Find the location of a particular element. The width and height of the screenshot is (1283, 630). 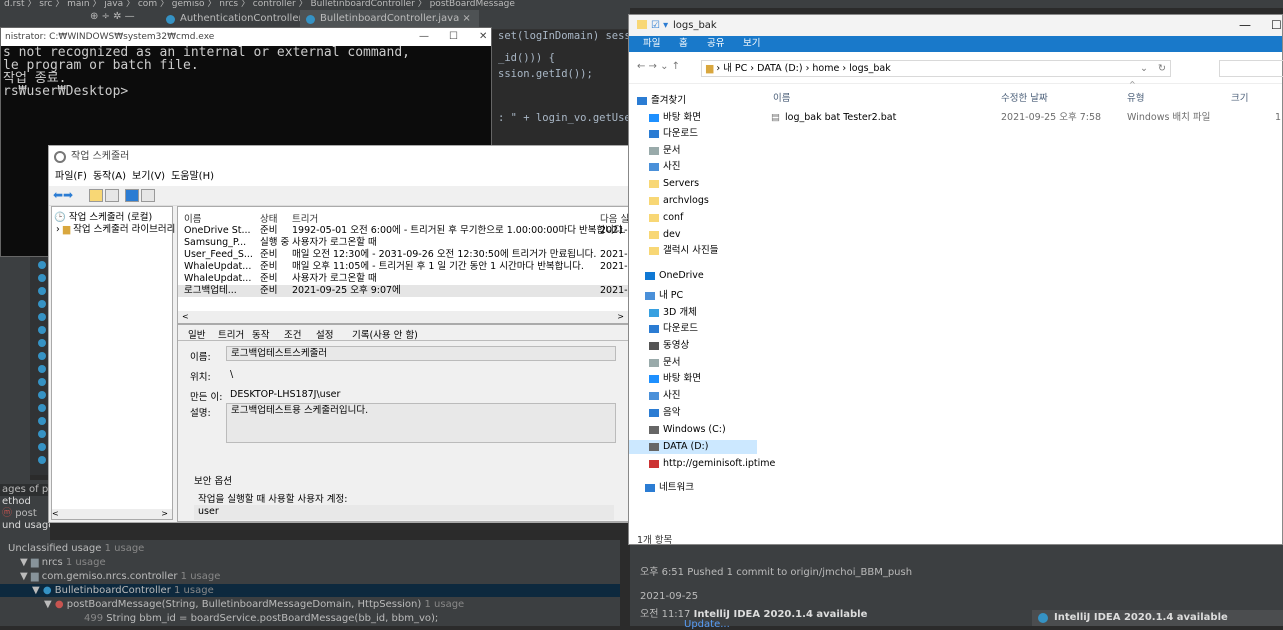

column-type: 유형 is located at coordinates (1135, 97).